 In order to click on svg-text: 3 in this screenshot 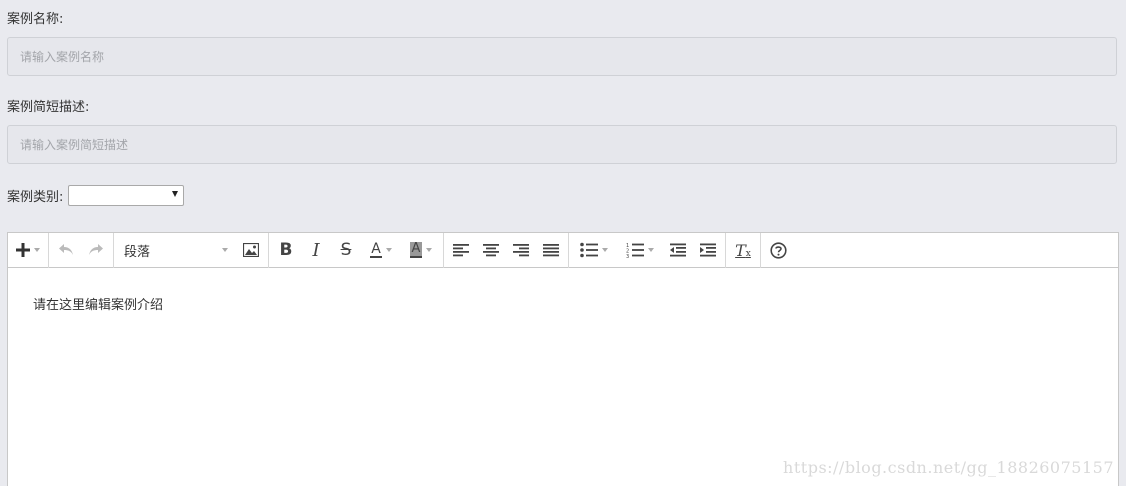, I will do `click(627, 256)`.